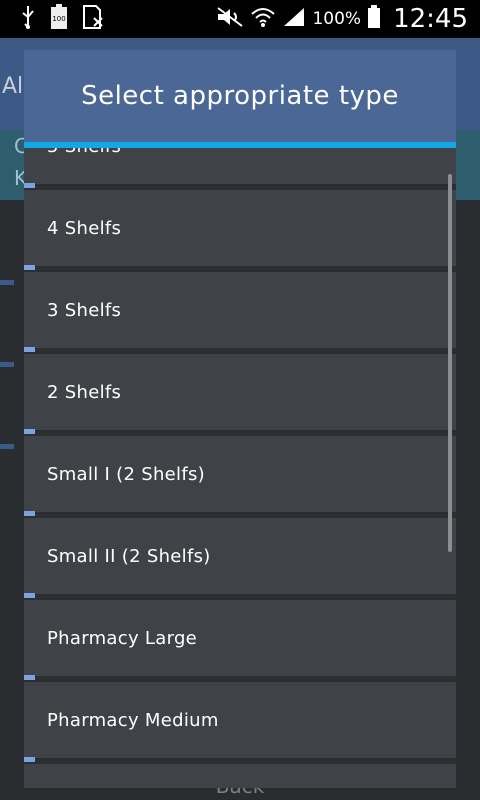 The image size is (480, 800). What do you see at coordinates (133, 720) in the screenshot?
I see `list-item-label: Pharmacy Medium` at bounding box center [133, 720].